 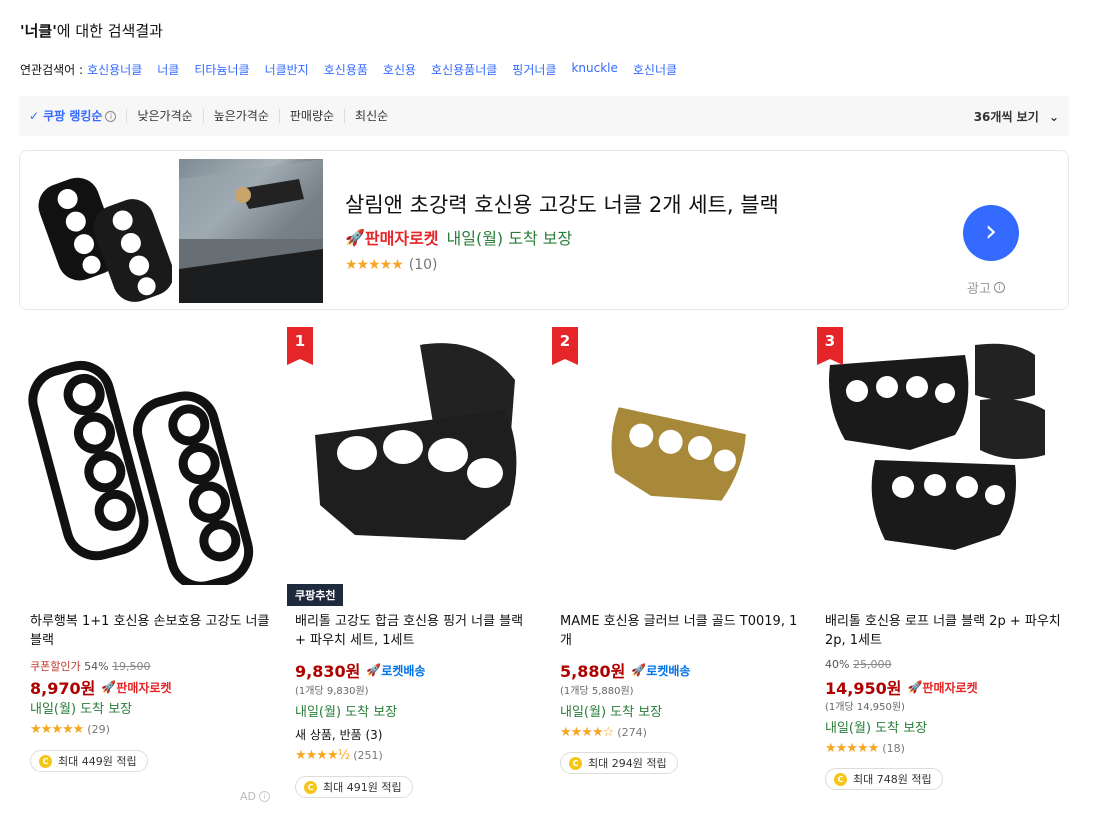 What do you see at coordinates (423, 265) in the screenshot?
I see `review-count: (10)` at bounding box center [423, 265].